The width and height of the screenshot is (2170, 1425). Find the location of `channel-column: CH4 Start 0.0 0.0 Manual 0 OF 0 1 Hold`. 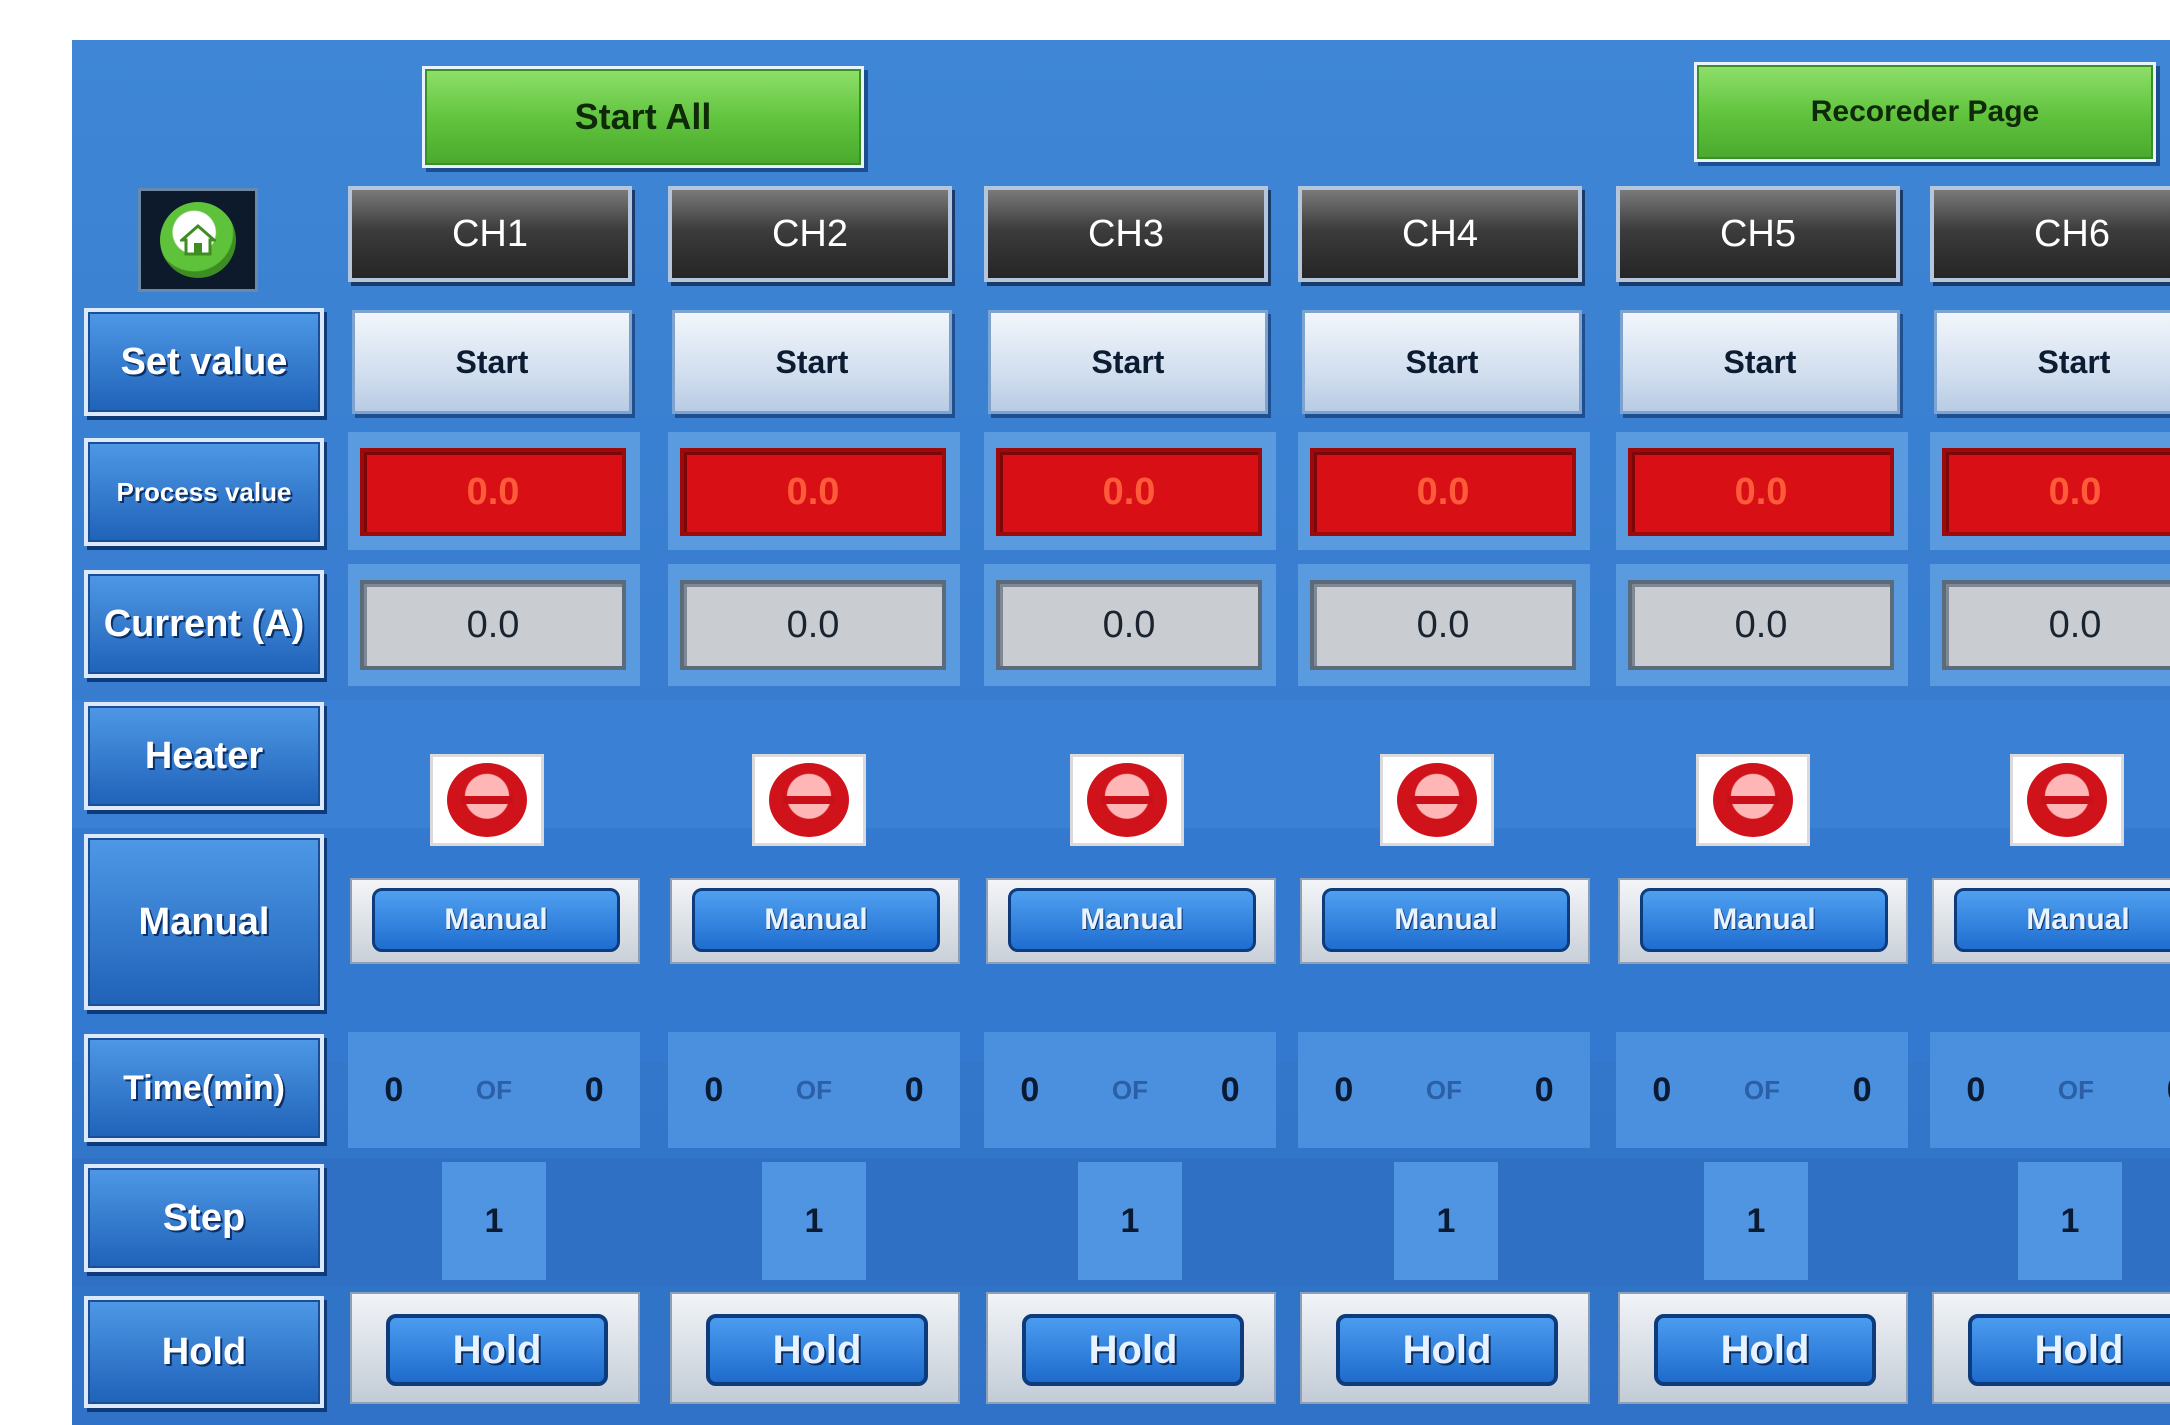

channel-column: CH4 Start 0.0 0.0 Manual 0 OF 0 1 Hold is located at coordinates (1444, 805).